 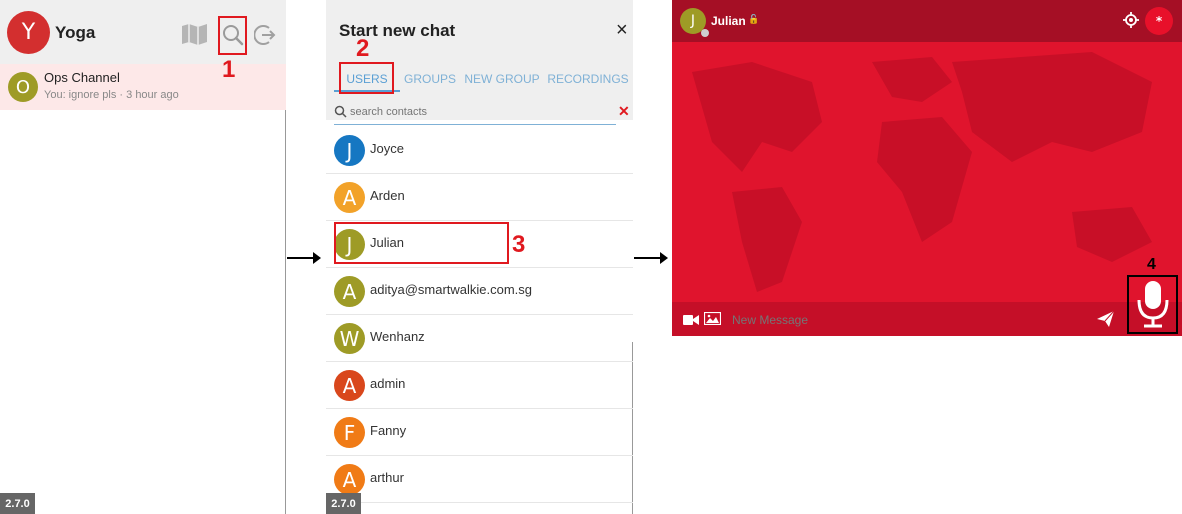 What do you see at coordinates (264, 35) in the screenshot?
I see `logout-icon` at bounding box center [264, 35].